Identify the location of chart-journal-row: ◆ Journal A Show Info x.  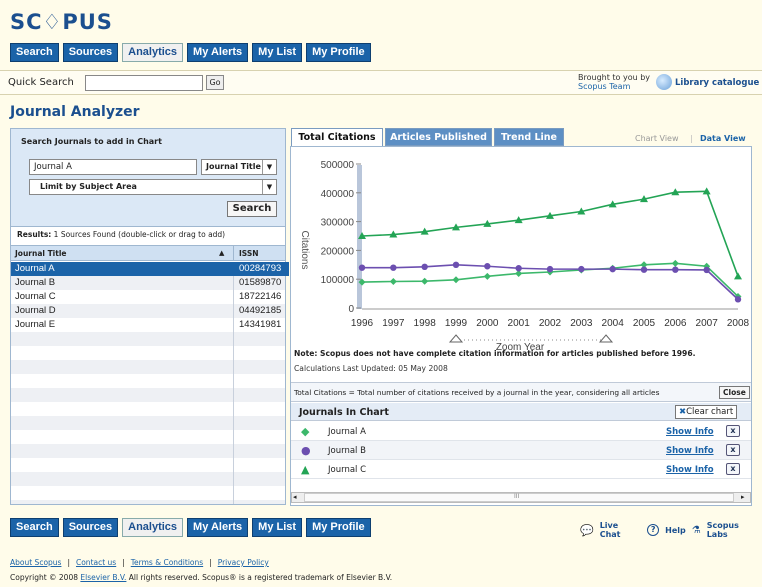
(521, 431).